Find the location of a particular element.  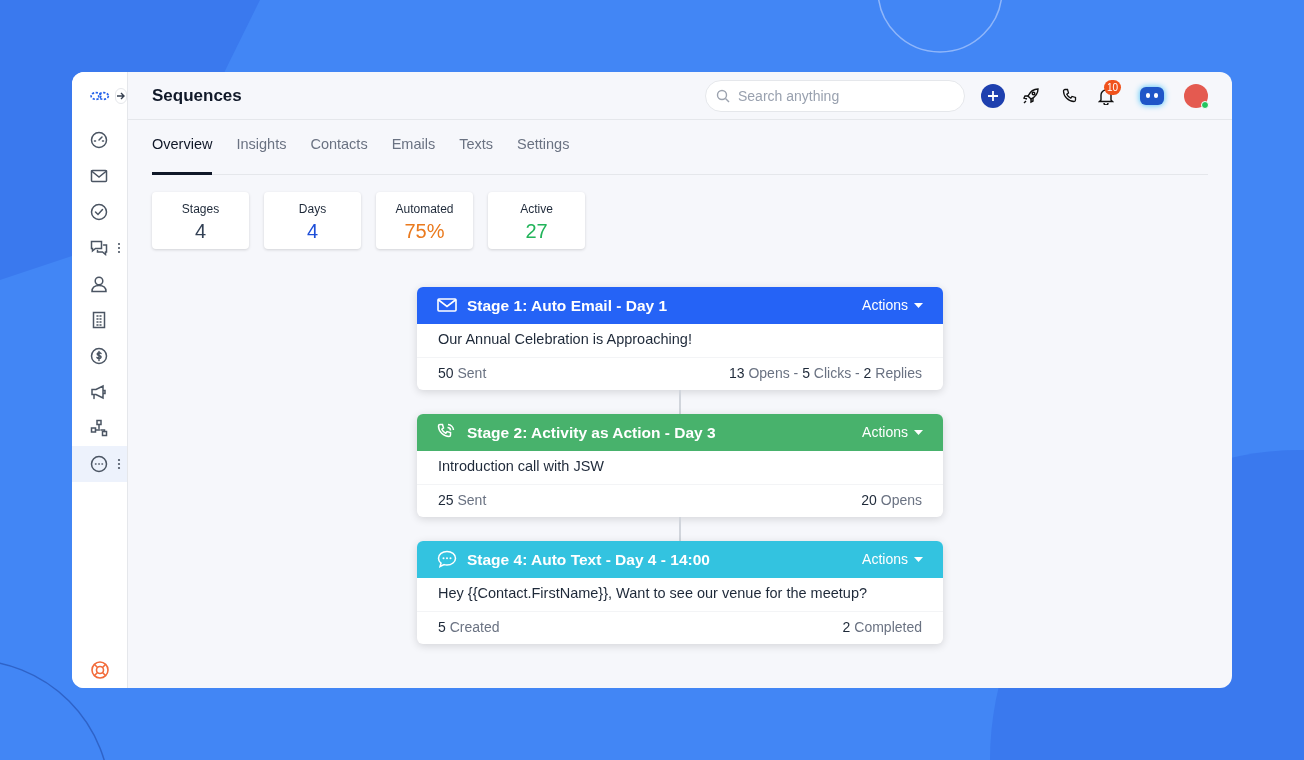

mail-icon is located at coordinates (99, 176).